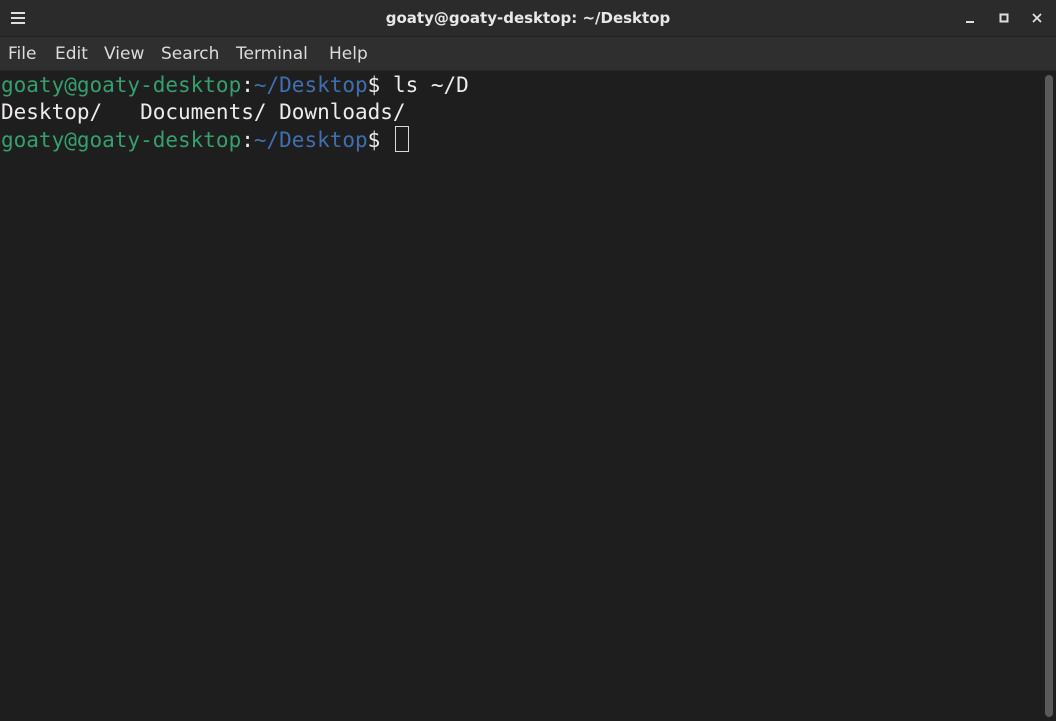 This screenshot has width=1056, height=721. I want to click on menu-file: File, so click(22, 54).